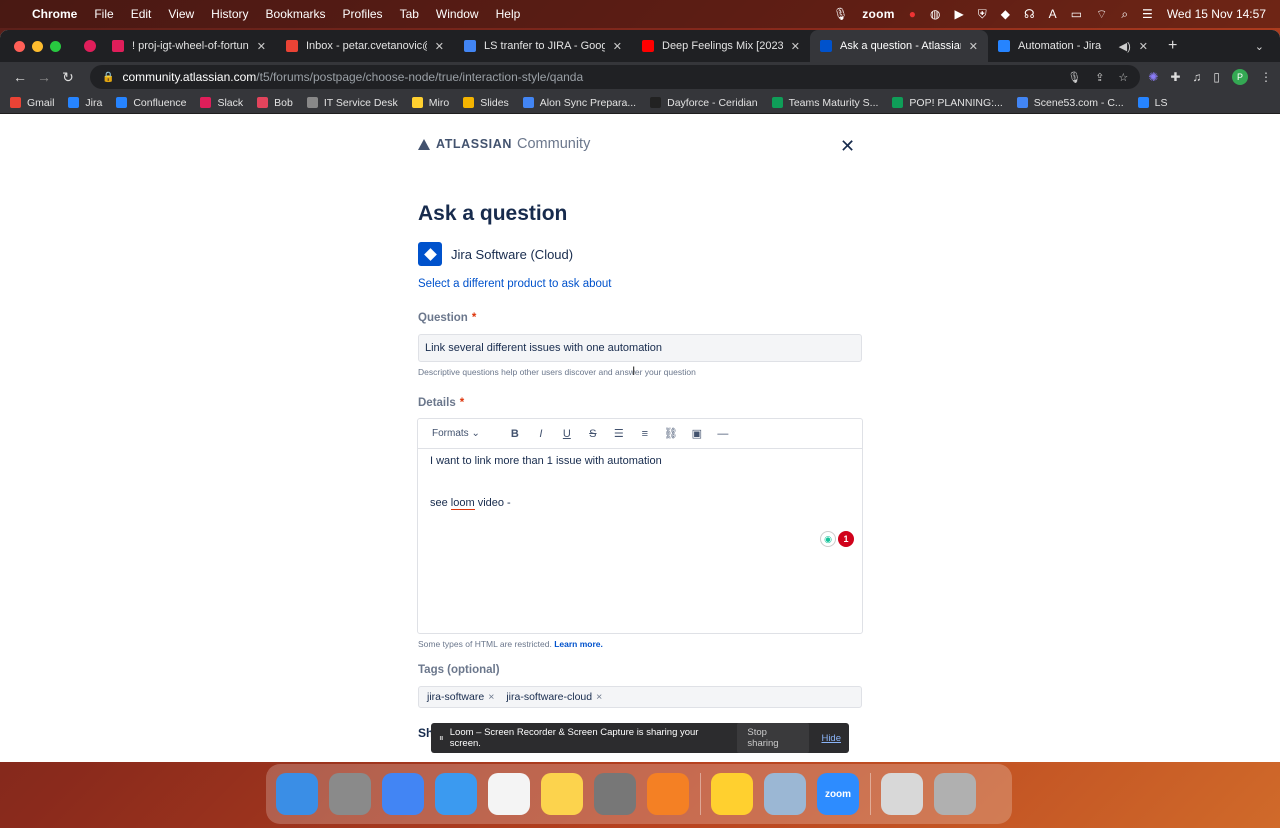  I want to click on bookmark-item: Gmail, so click(32, 103).